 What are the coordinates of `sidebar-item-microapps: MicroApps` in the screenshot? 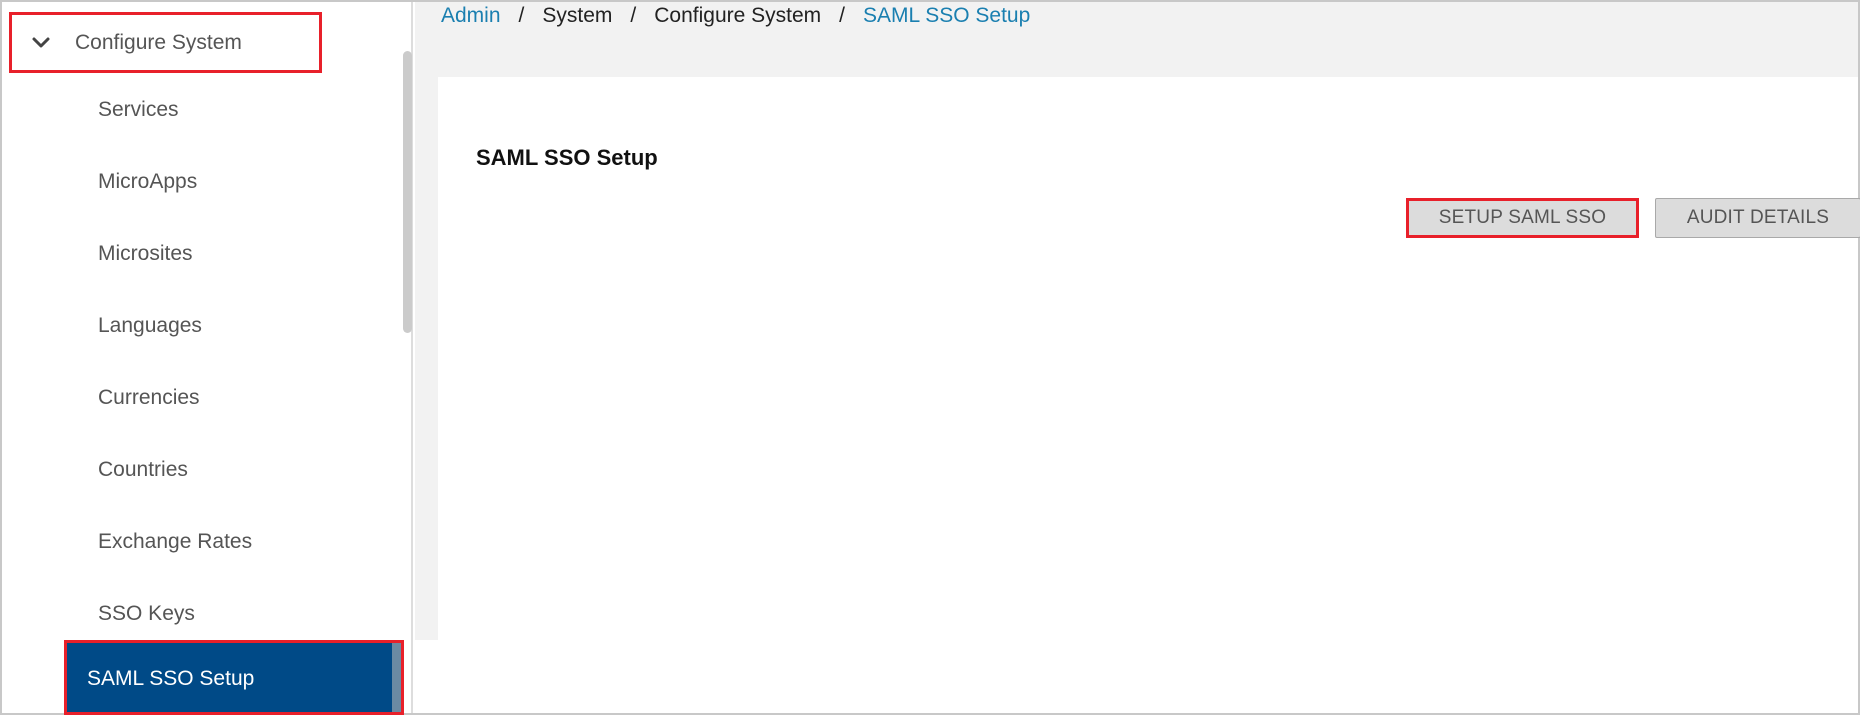 It's located at (147, 182).